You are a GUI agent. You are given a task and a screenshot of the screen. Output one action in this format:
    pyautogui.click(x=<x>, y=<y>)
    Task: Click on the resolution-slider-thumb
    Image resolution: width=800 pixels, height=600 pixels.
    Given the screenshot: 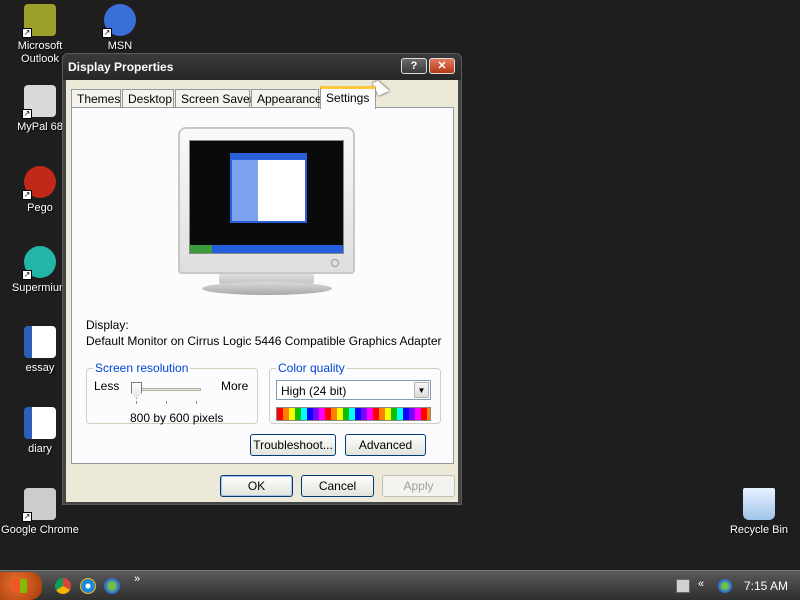 What is the action you would take?
    pyautogui.click(x=136, y=390)
    